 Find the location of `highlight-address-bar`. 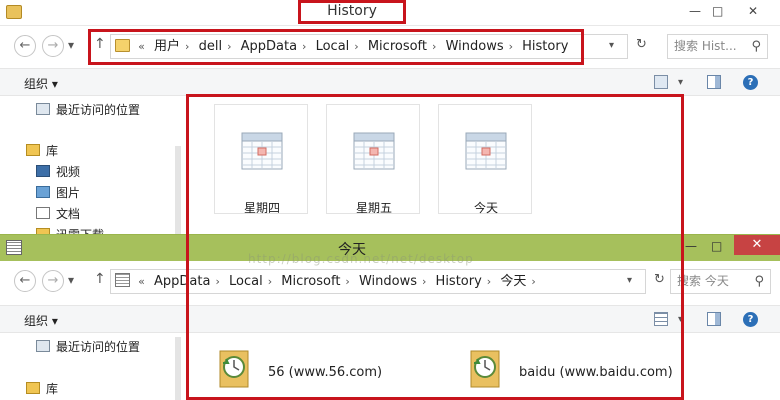

highlight-address-bar is located at coordinates (336, 47).